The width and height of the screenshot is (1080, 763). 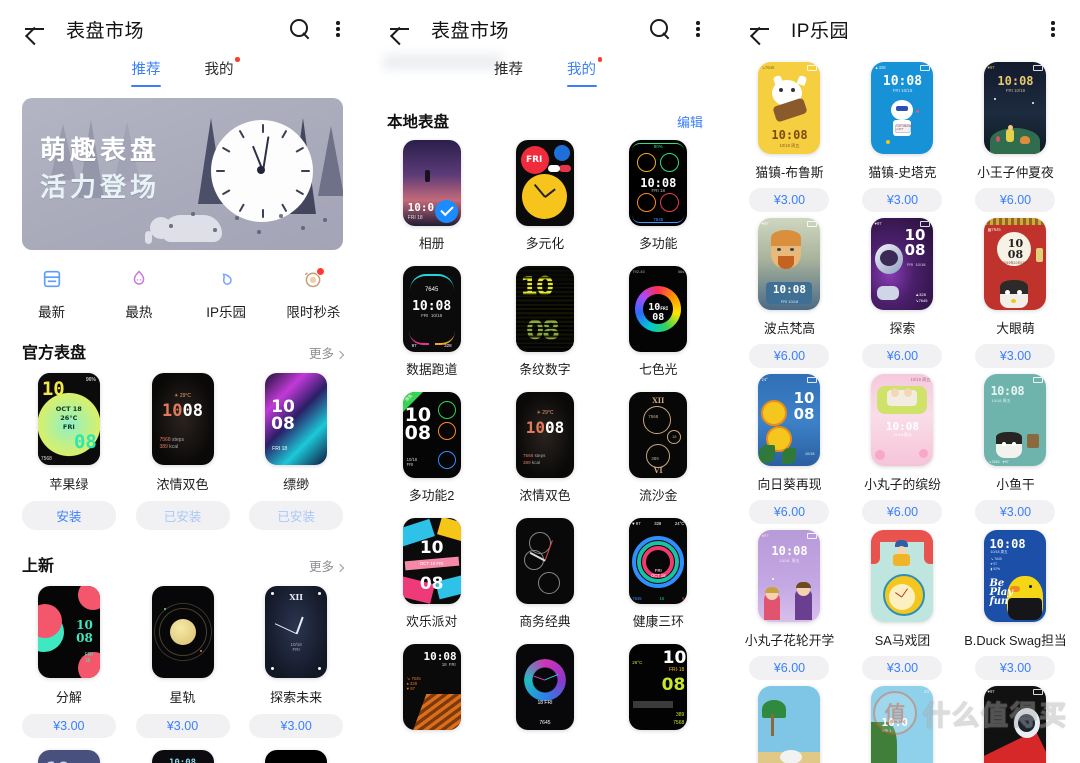 I want to click on category-flash-sale: 限时秒杀, so click(x=313, y=293).